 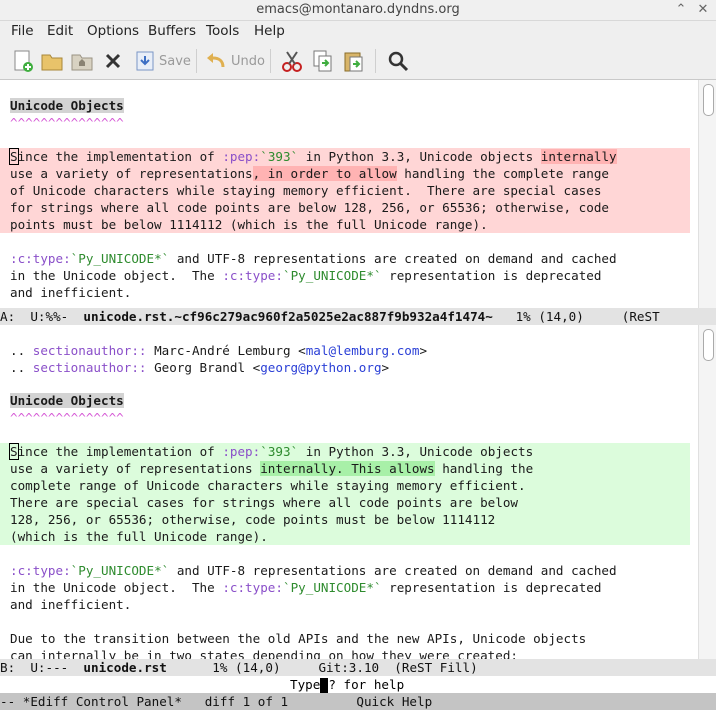 I want to click on title-bar: emacs@montanaro.dyndns.org ⌃ ✕, so click(x=358, y=10).